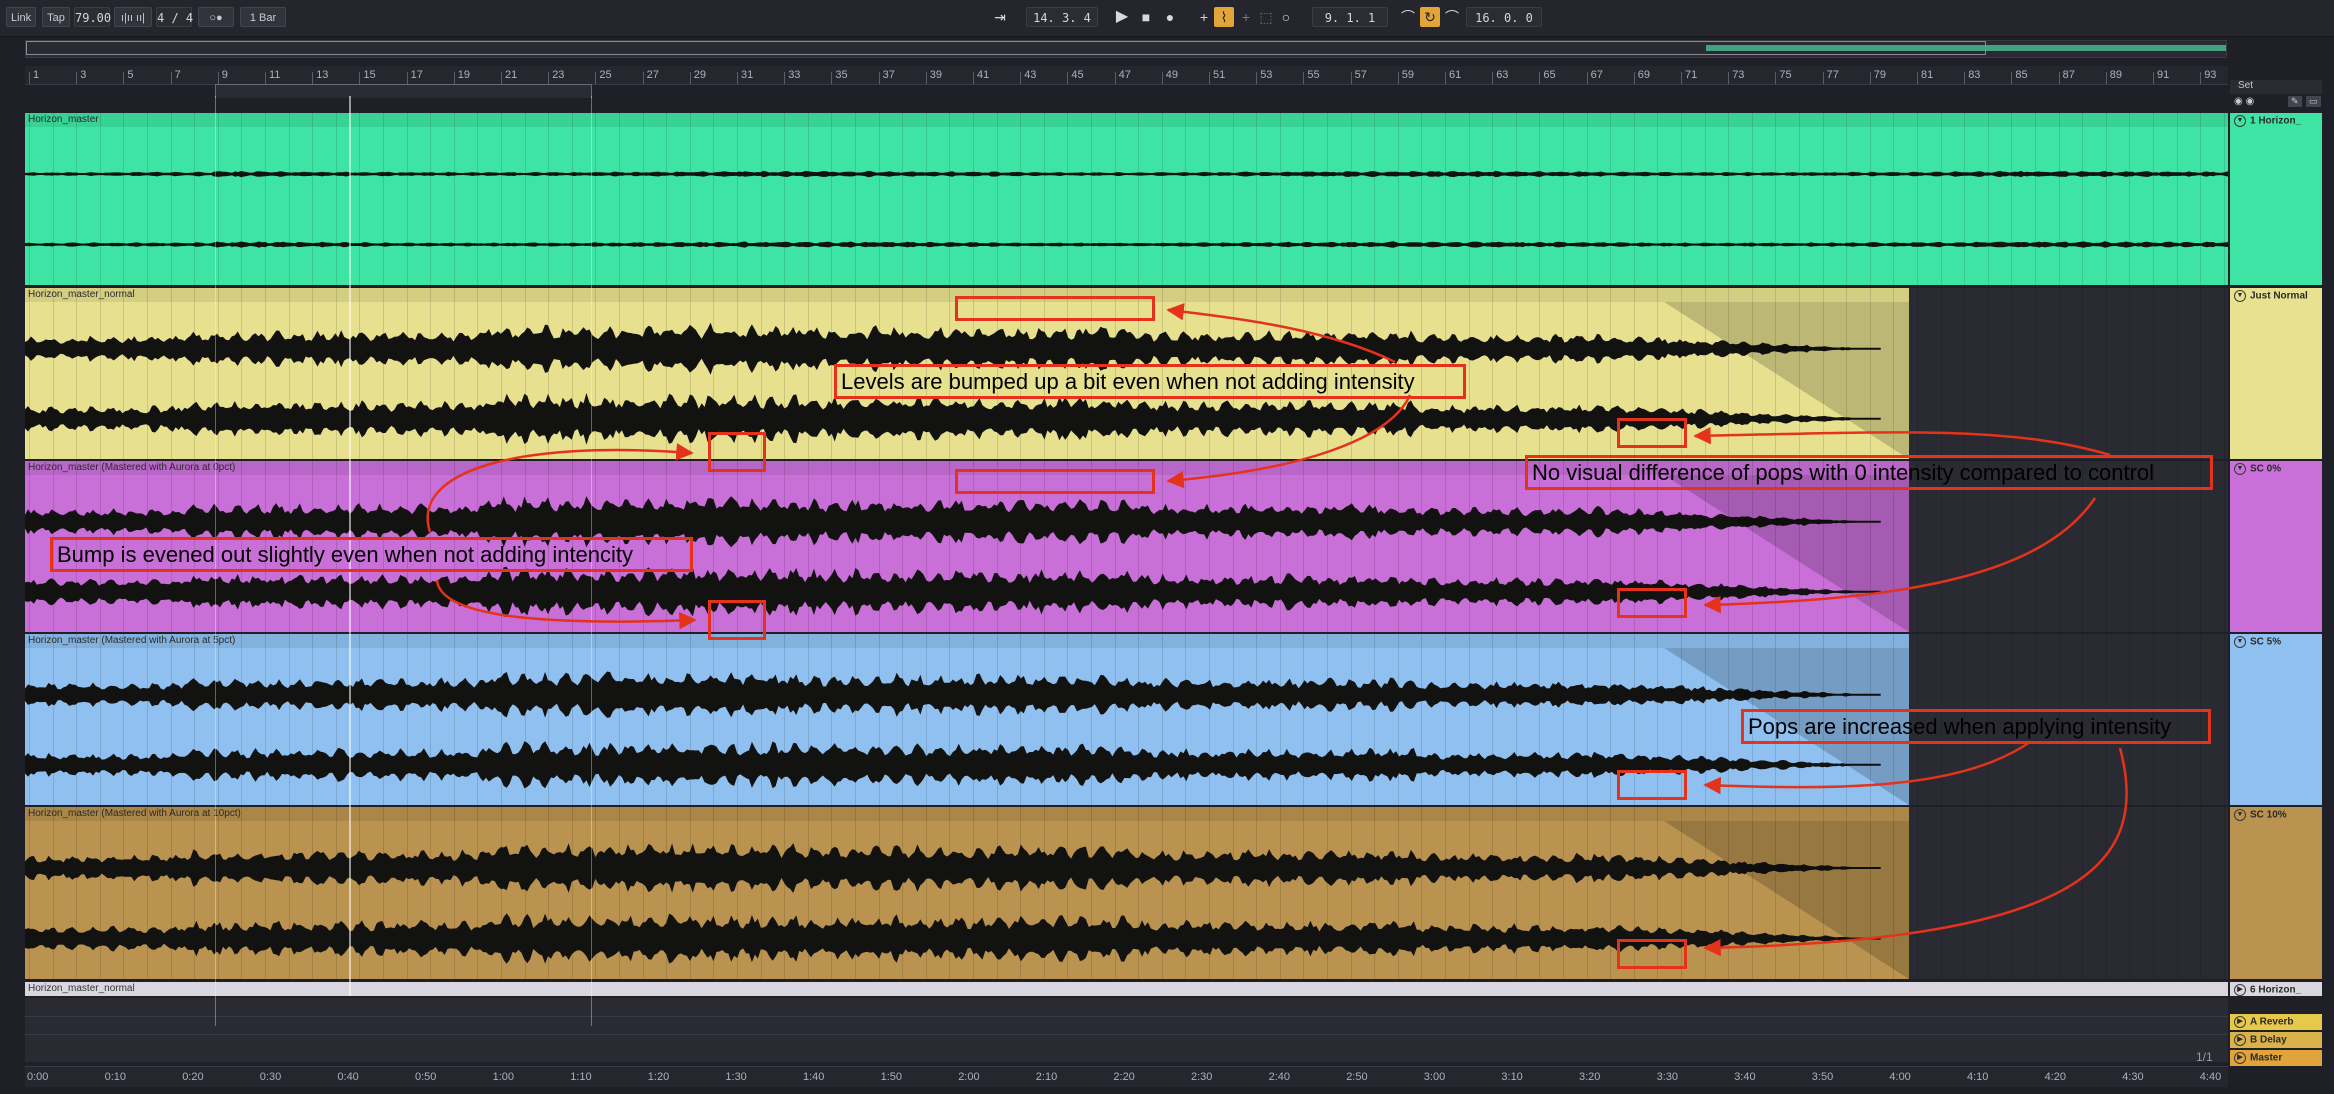 The image size is (2334, 1094). I want to click on arrangement-position-field: 14. 3. 4, so click(1062, 17).